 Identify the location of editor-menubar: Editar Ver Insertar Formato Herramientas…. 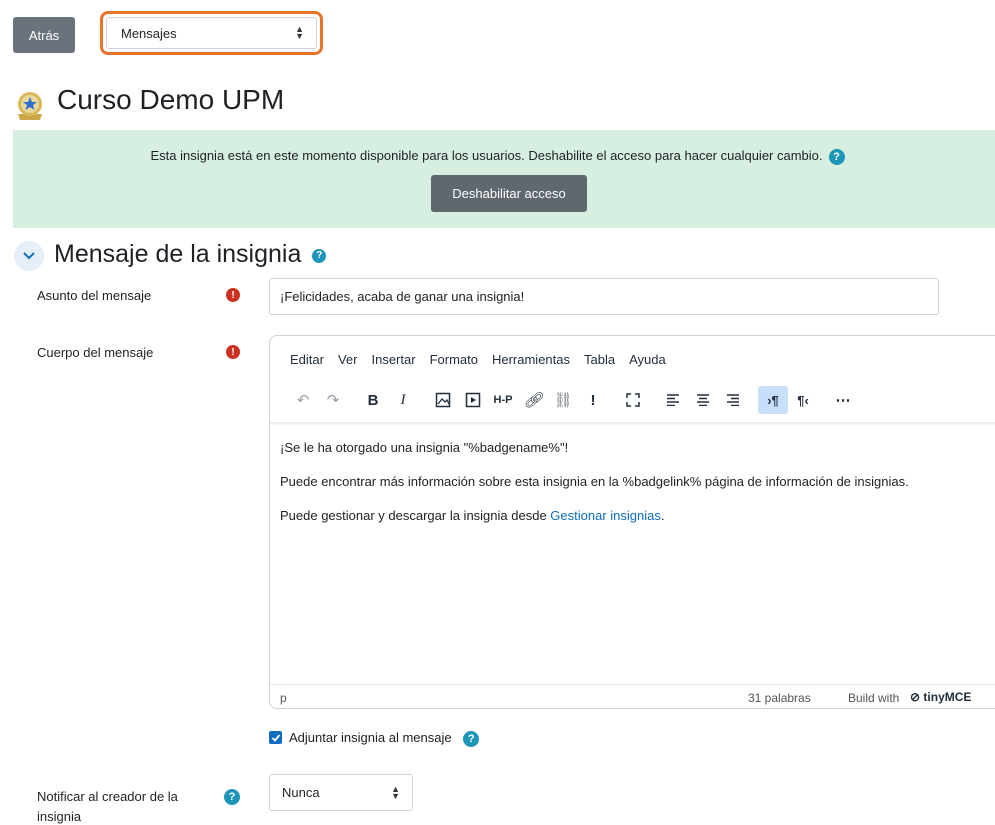
(478, 359).